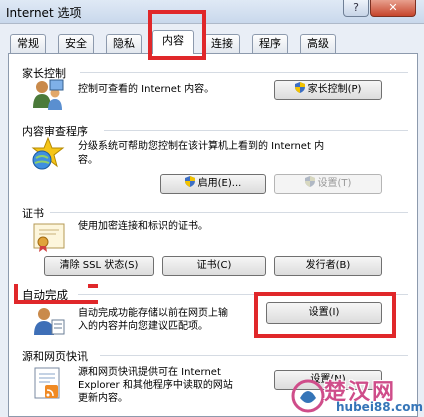  What do you see at coordinates (270, 43) in the screenshot?
I see `tab-programs: 程序` at bounding box center [270, 43].